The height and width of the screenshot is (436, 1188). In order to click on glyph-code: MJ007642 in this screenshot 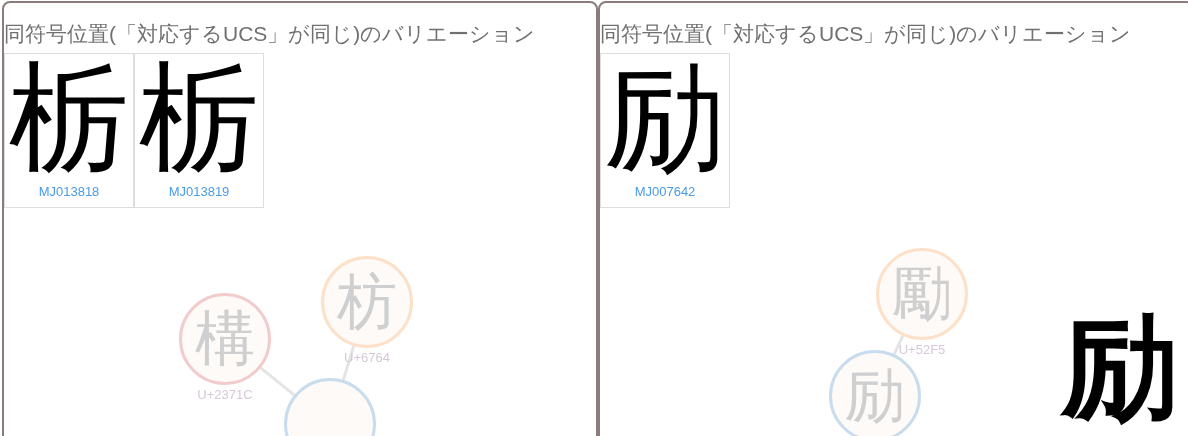, I will do `click(665, 192)`.